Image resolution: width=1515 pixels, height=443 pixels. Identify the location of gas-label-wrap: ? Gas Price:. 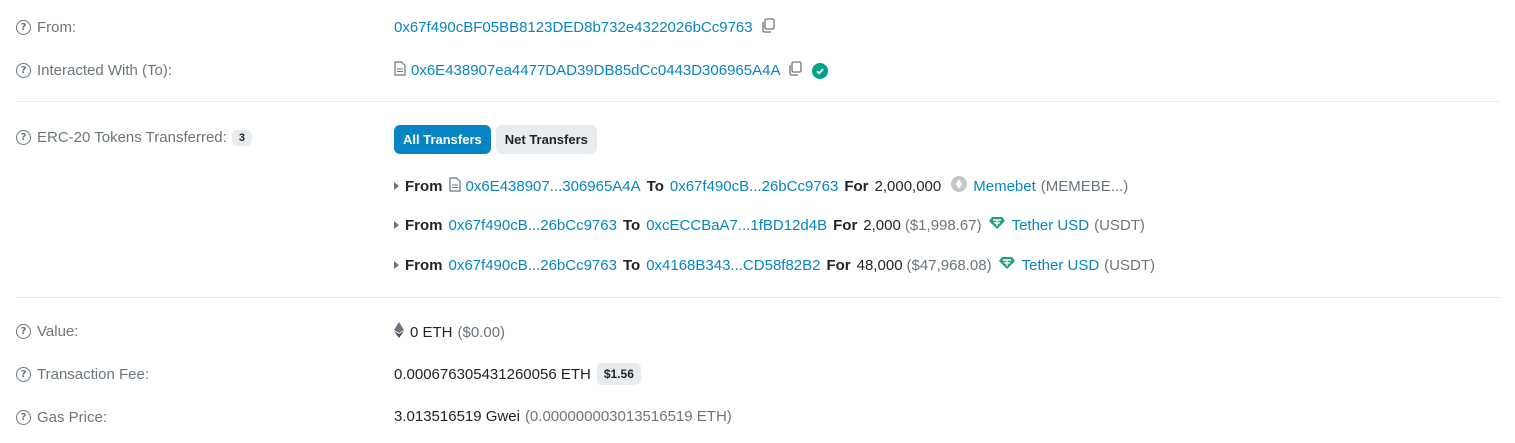
(61, 417).